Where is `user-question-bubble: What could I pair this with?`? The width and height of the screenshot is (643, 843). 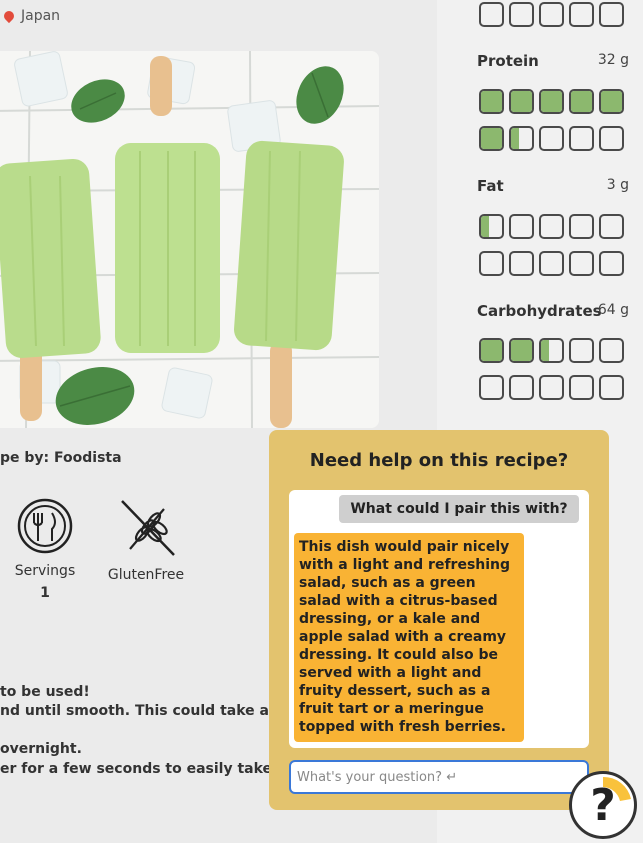
user-question-bubble: What could I pair this with? is located at coordinates (459, 509).